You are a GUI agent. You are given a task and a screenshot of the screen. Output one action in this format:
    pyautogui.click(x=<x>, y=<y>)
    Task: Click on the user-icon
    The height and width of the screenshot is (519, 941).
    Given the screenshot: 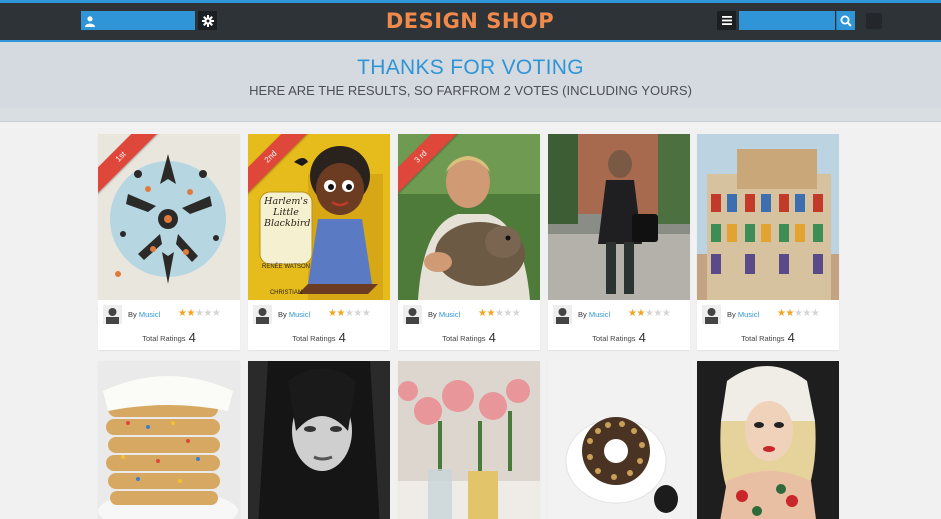 What is the action you would take?
    pyautogui.click(x=90, y=21)
    